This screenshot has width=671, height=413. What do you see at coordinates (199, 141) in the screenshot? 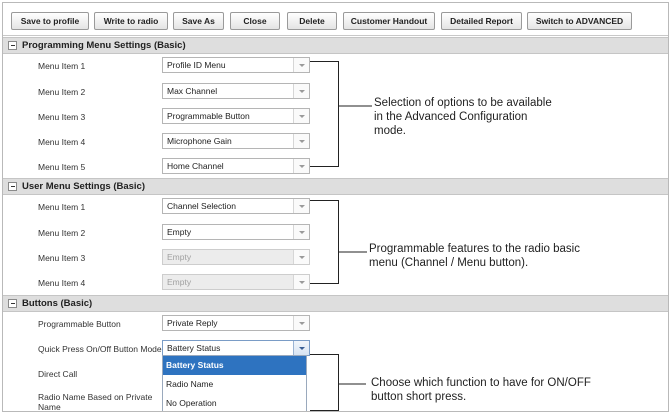
I see `select-value: Microphone Gain` at bounding box center [199, 141].